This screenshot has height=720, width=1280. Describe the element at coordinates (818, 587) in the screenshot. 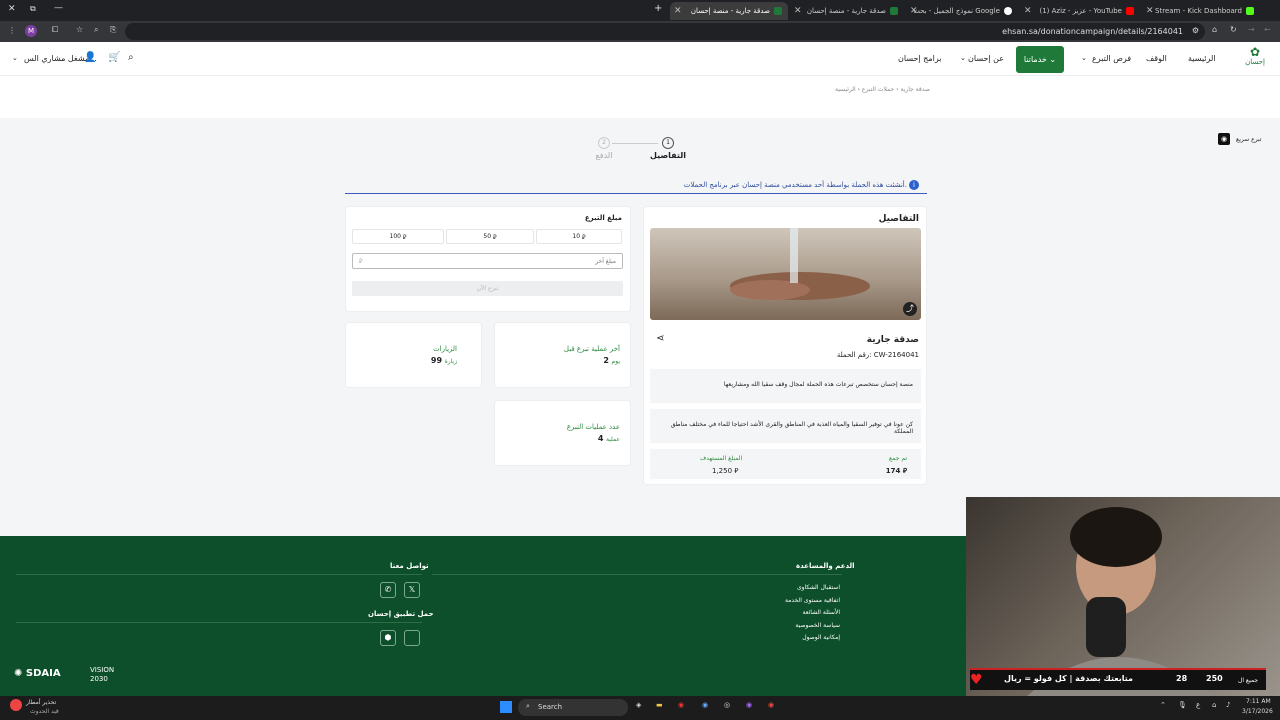

I see `link-complaints: استقبال الشكاوى` at that location.